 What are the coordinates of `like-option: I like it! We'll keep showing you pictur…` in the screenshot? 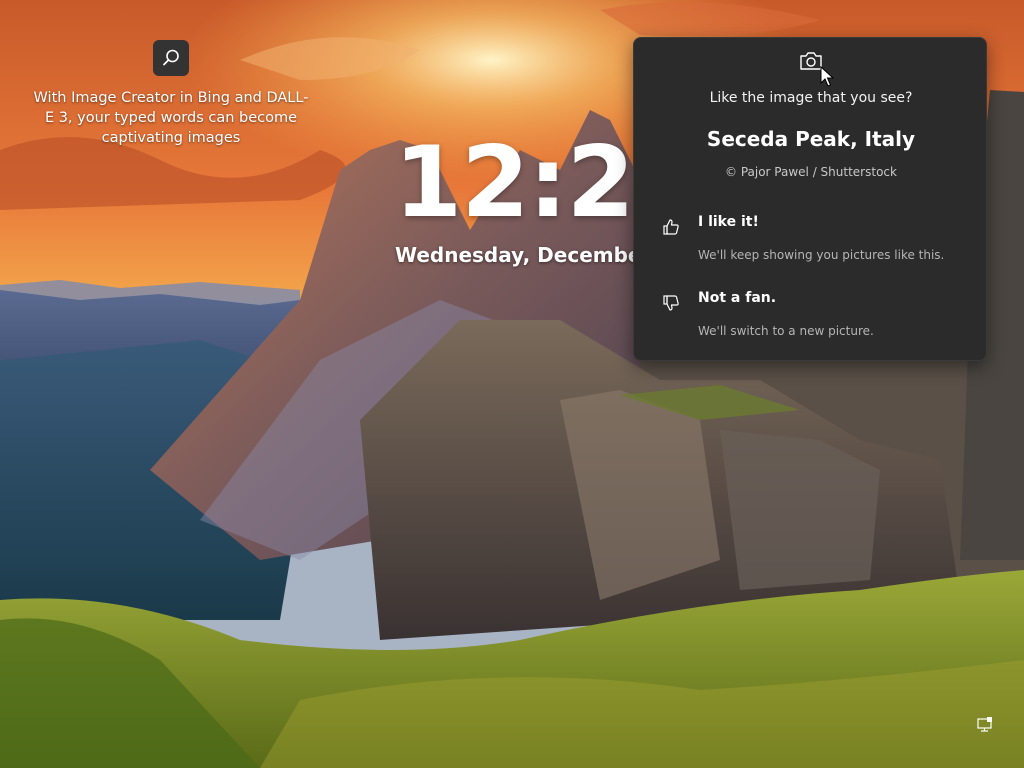 It's located at (813, 242).